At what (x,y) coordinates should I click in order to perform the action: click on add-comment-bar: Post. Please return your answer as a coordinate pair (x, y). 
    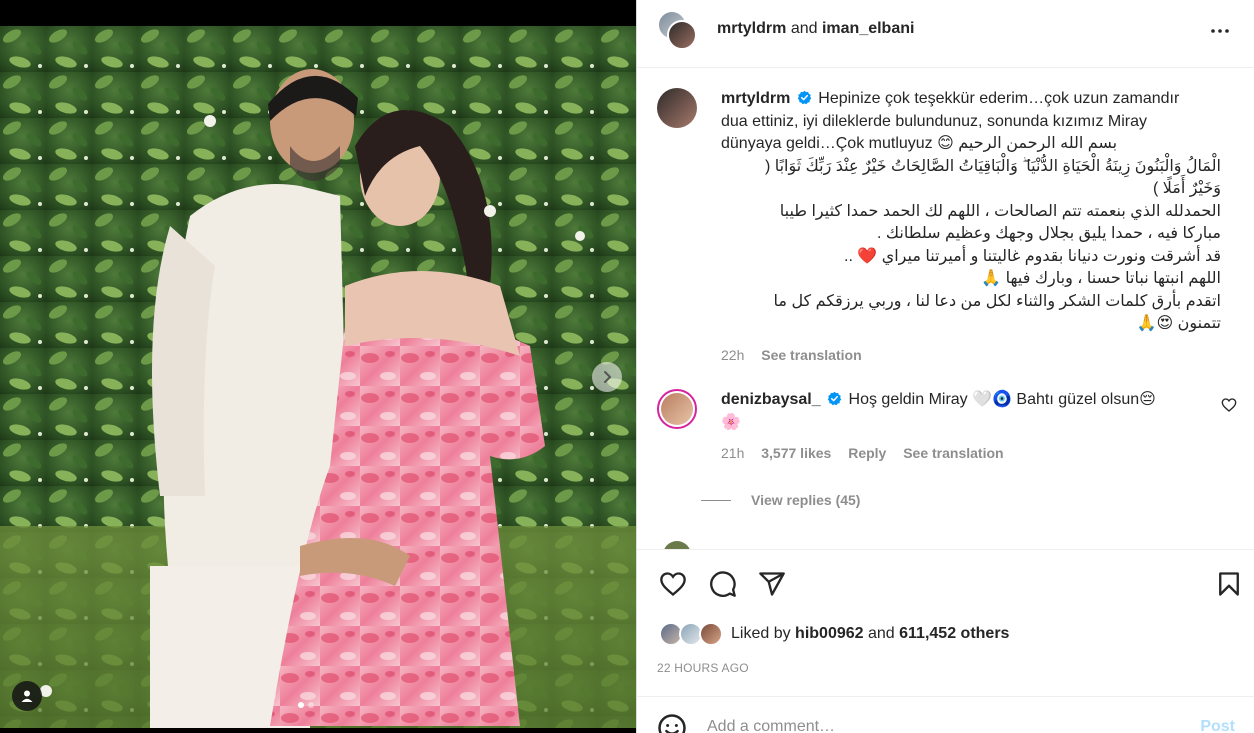
    Looking at the image, I should click on (945, 714).